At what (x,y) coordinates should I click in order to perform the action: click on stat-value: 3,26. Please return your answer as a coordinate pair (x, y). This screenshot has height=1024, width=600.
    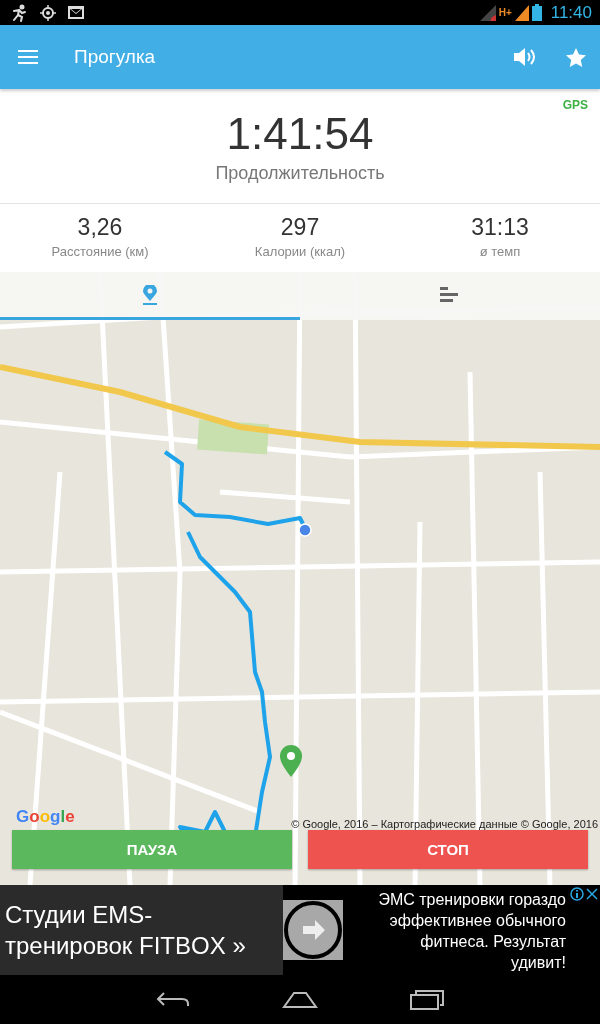
    Looking at the image, I should click on (100, 227).